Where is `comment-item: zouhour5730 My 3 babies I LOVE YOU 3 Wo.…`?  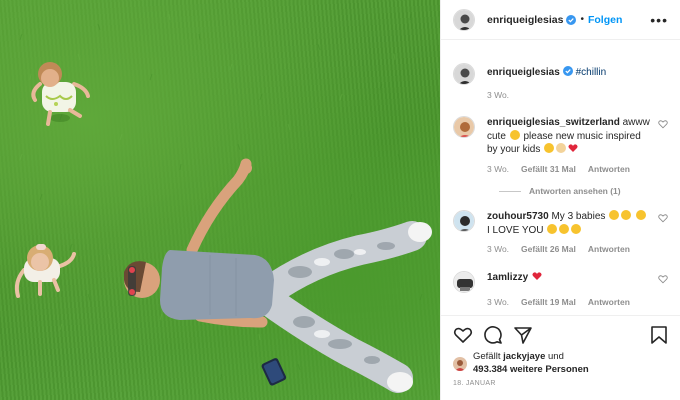
comment-item: zouhour5730 My 3 babies I LOVE YOU 3 Wo.… is located at coordinates (560, 233).